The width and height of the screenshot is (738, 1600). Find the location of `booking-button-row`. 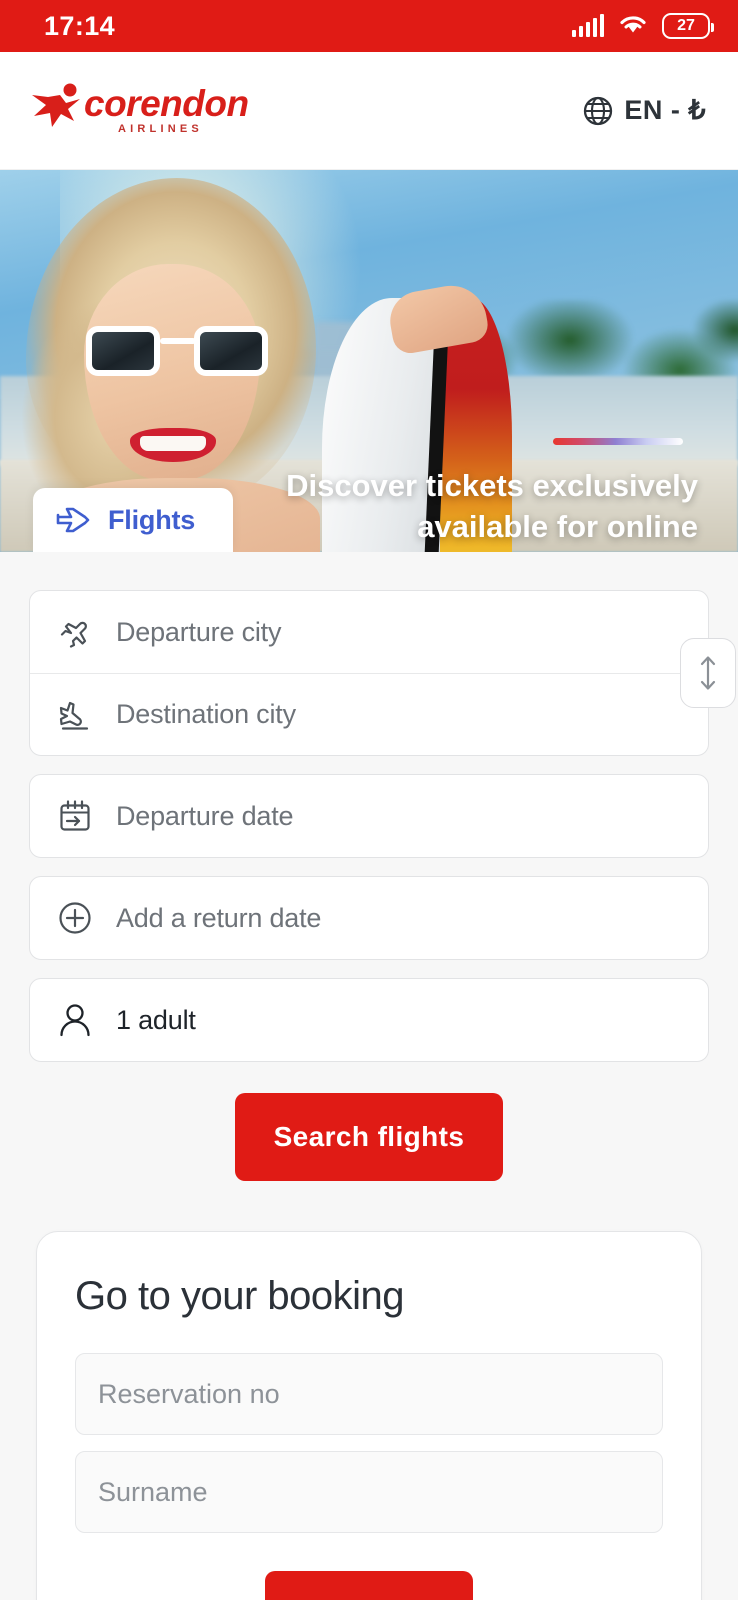

booking-button-row is located at coordinates (369, 1585).